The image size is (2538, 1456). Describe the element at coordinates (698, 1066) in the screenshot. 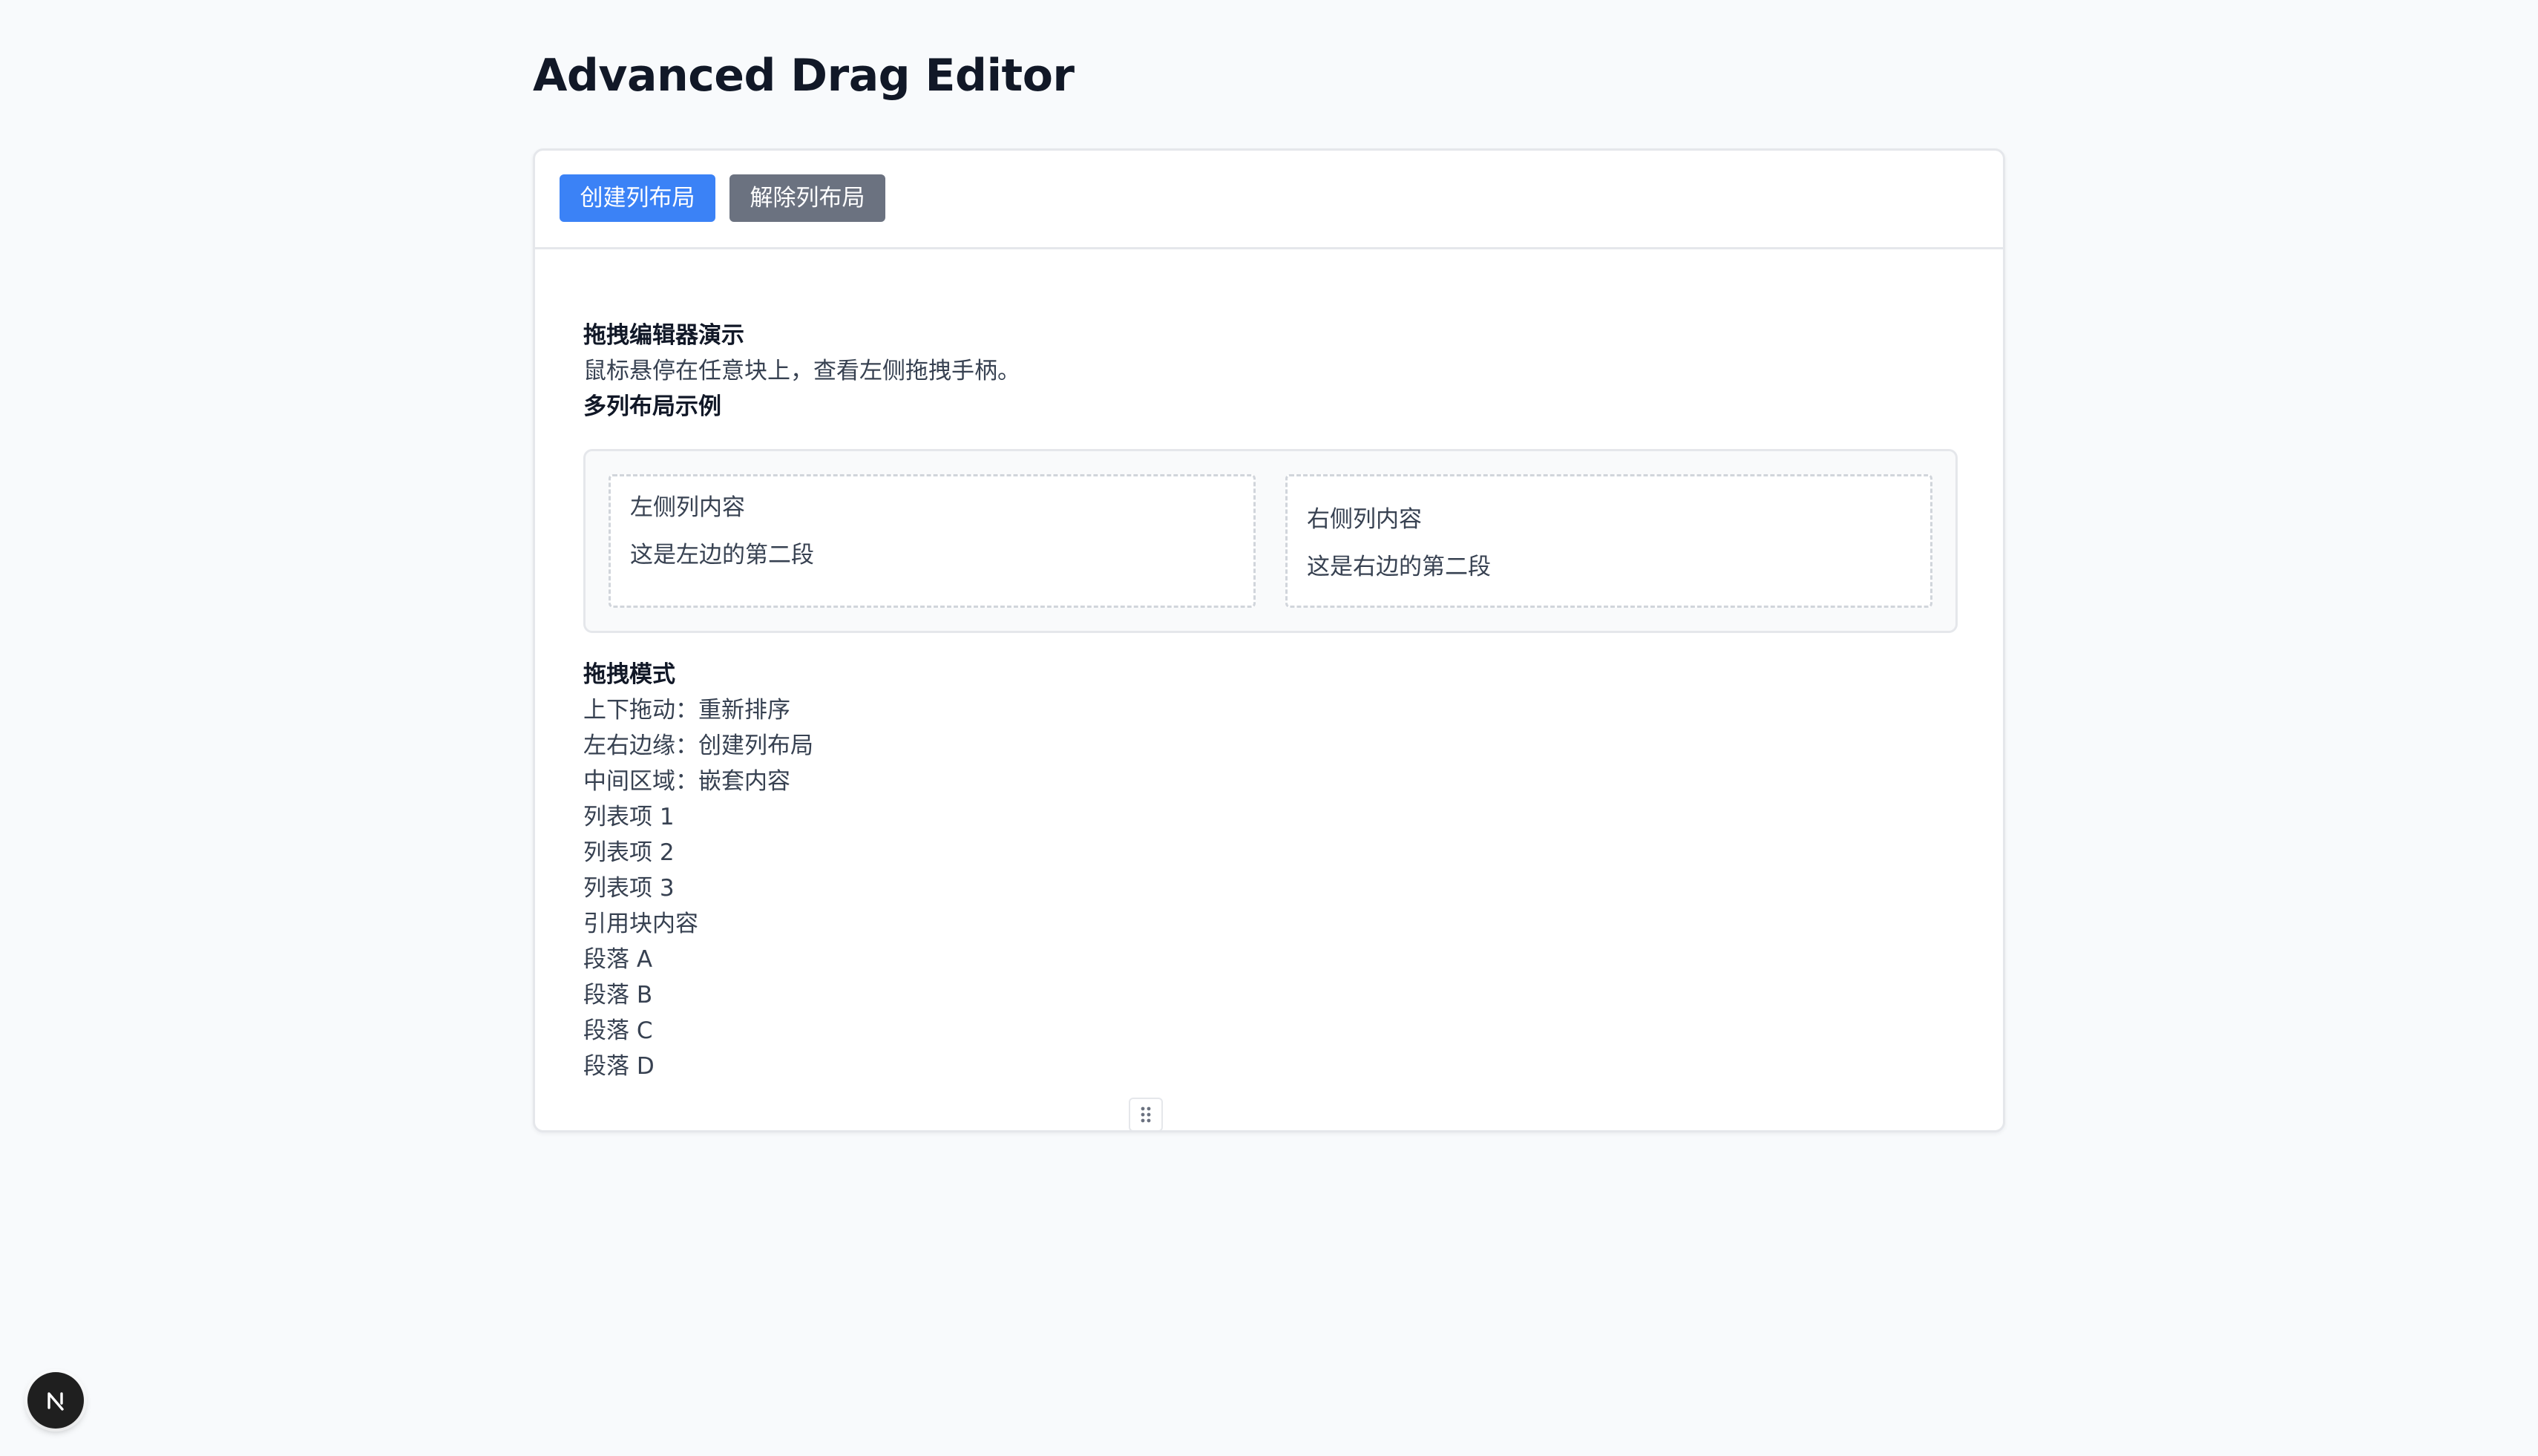

I see `paragraph-block: 段落 D` at that location.